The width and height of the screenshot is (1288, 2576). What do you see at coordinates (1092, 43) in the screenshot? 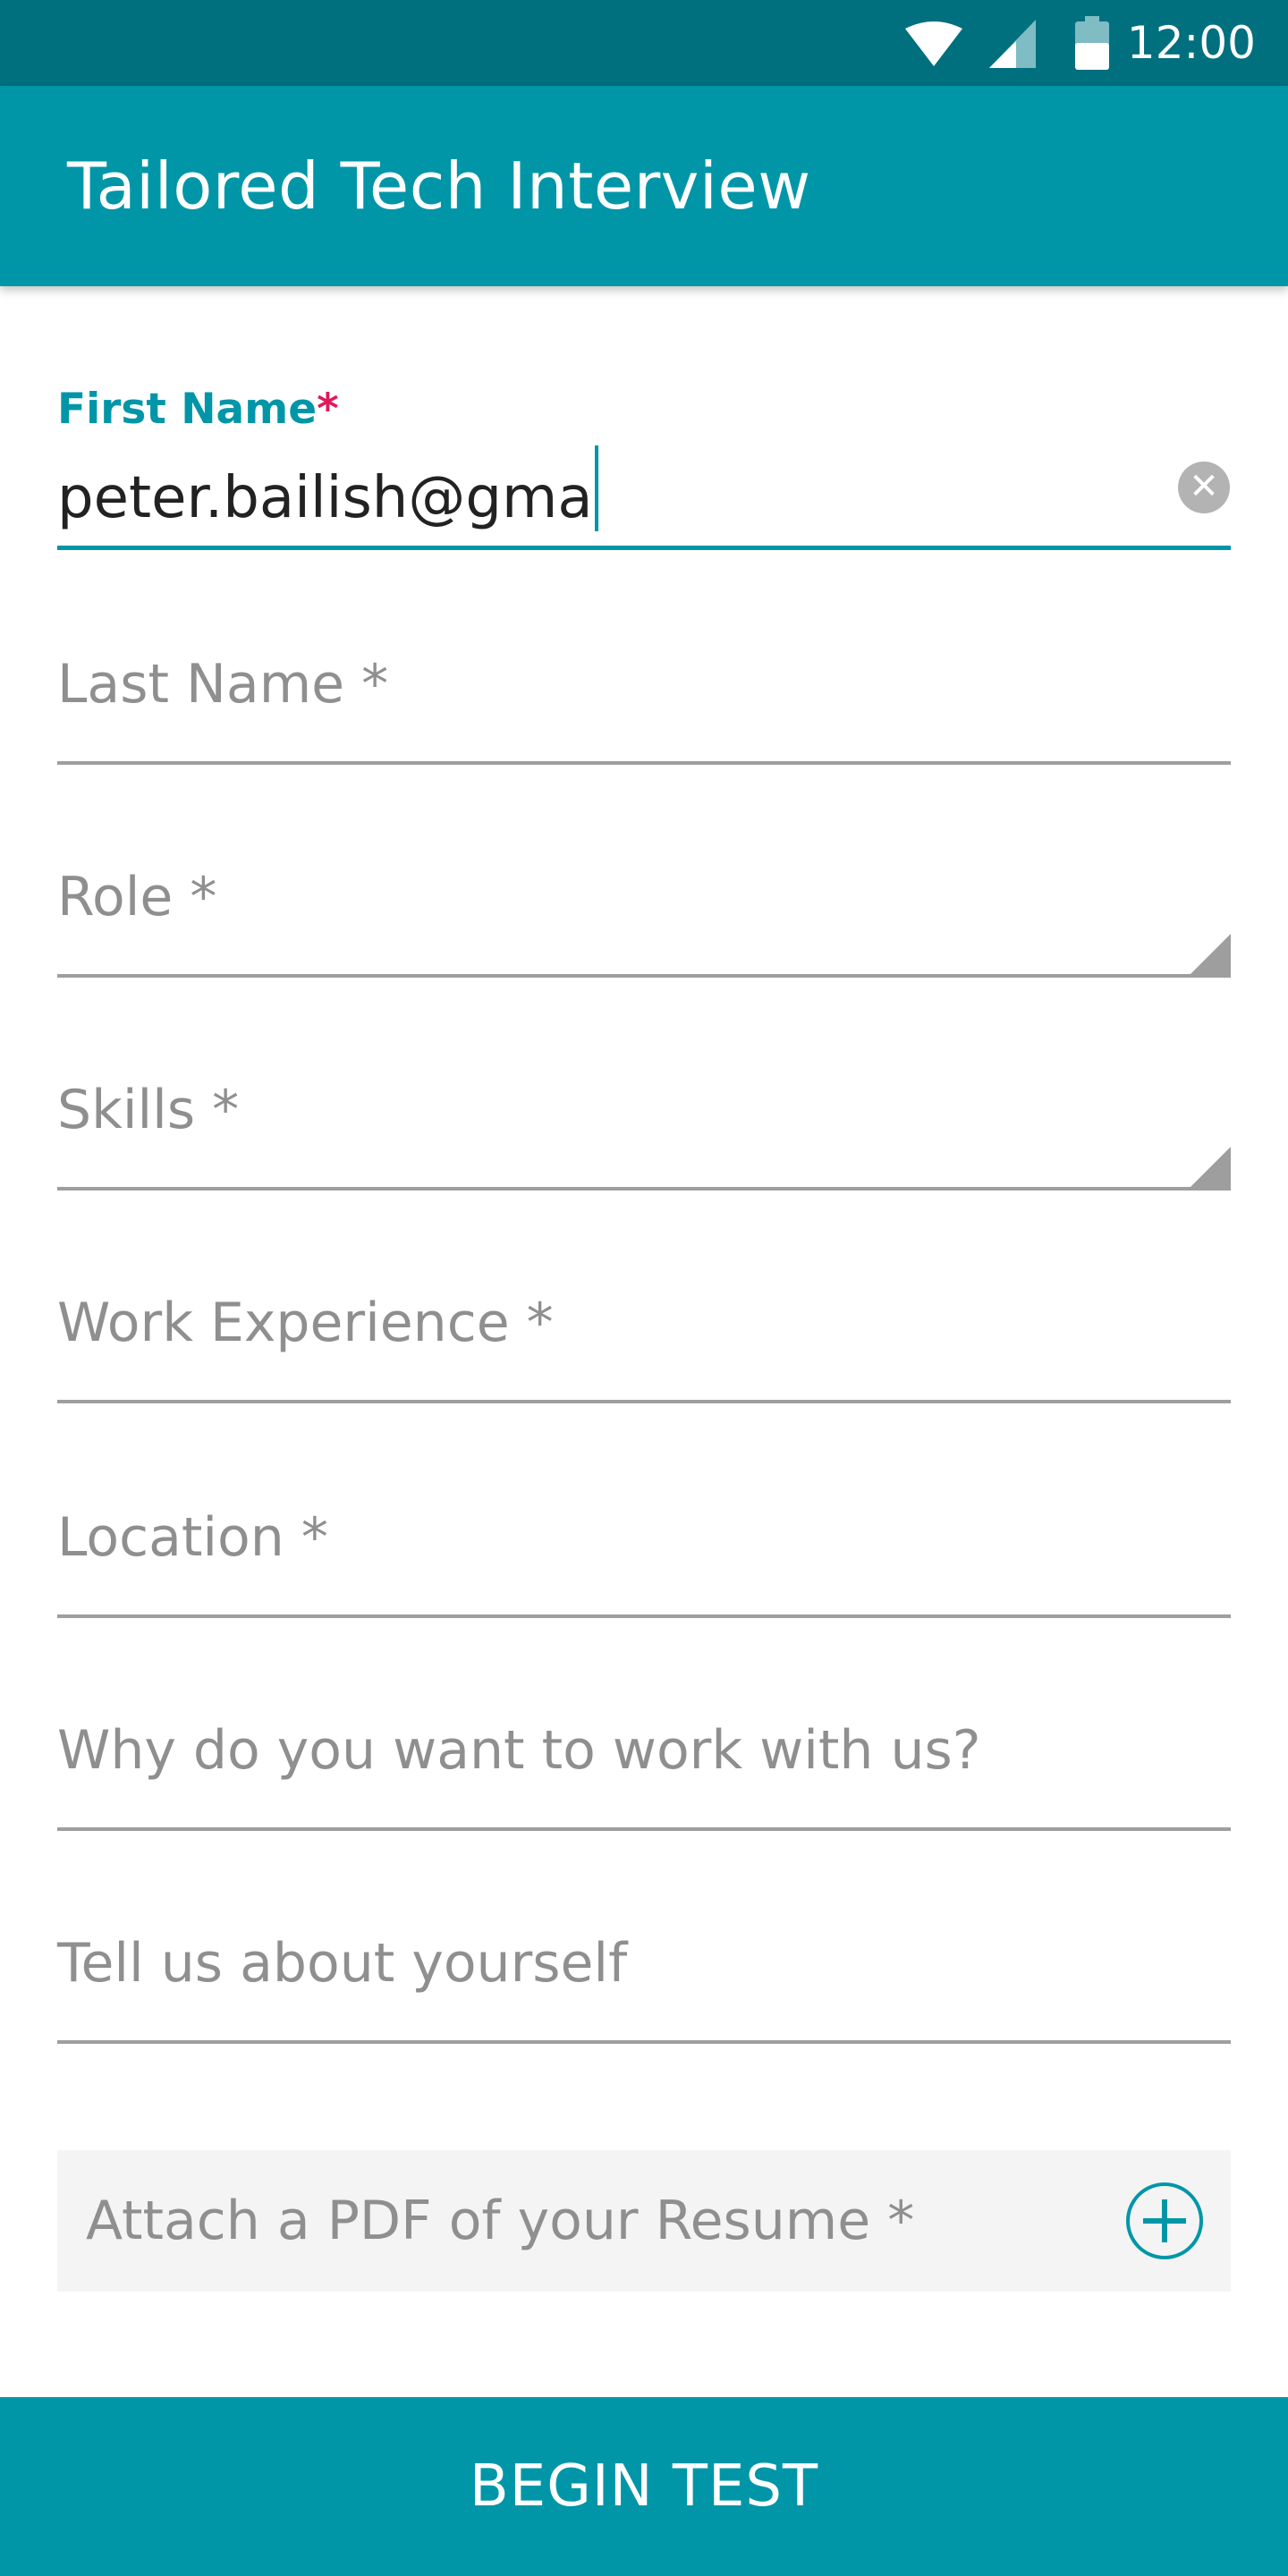
I see `battery-icon` at bounding box center [1092, 43].